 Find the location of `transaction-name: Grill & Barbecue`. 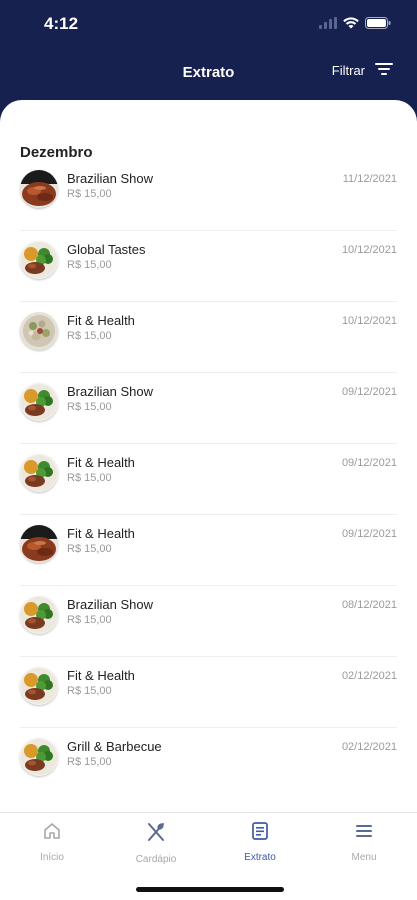

transaction-name: Grill & Barbecue is located at coordinates (114, 746).